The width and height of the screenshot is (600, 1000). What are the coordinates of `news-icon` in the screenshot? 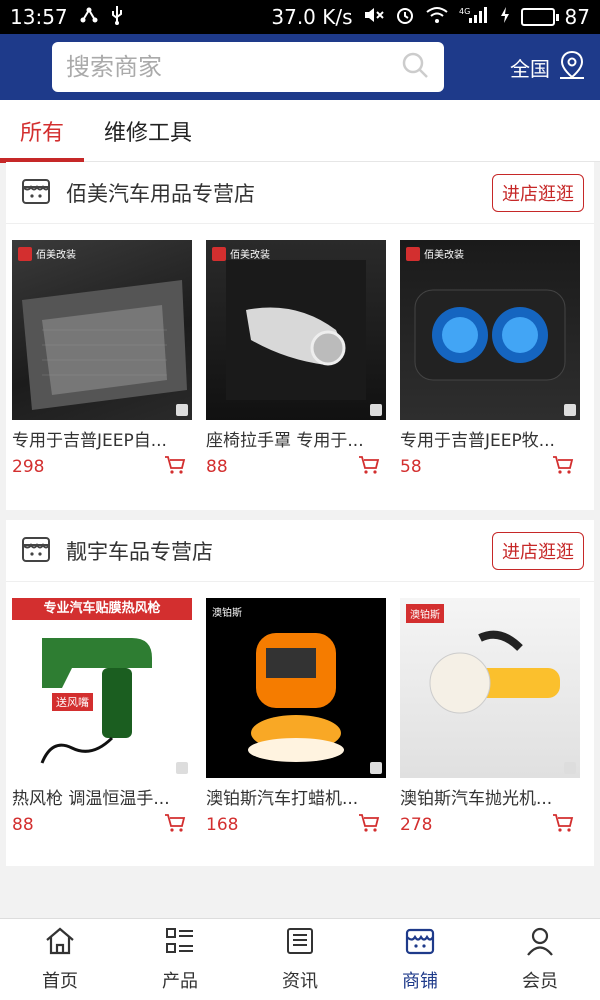 It's located at (300, 943).